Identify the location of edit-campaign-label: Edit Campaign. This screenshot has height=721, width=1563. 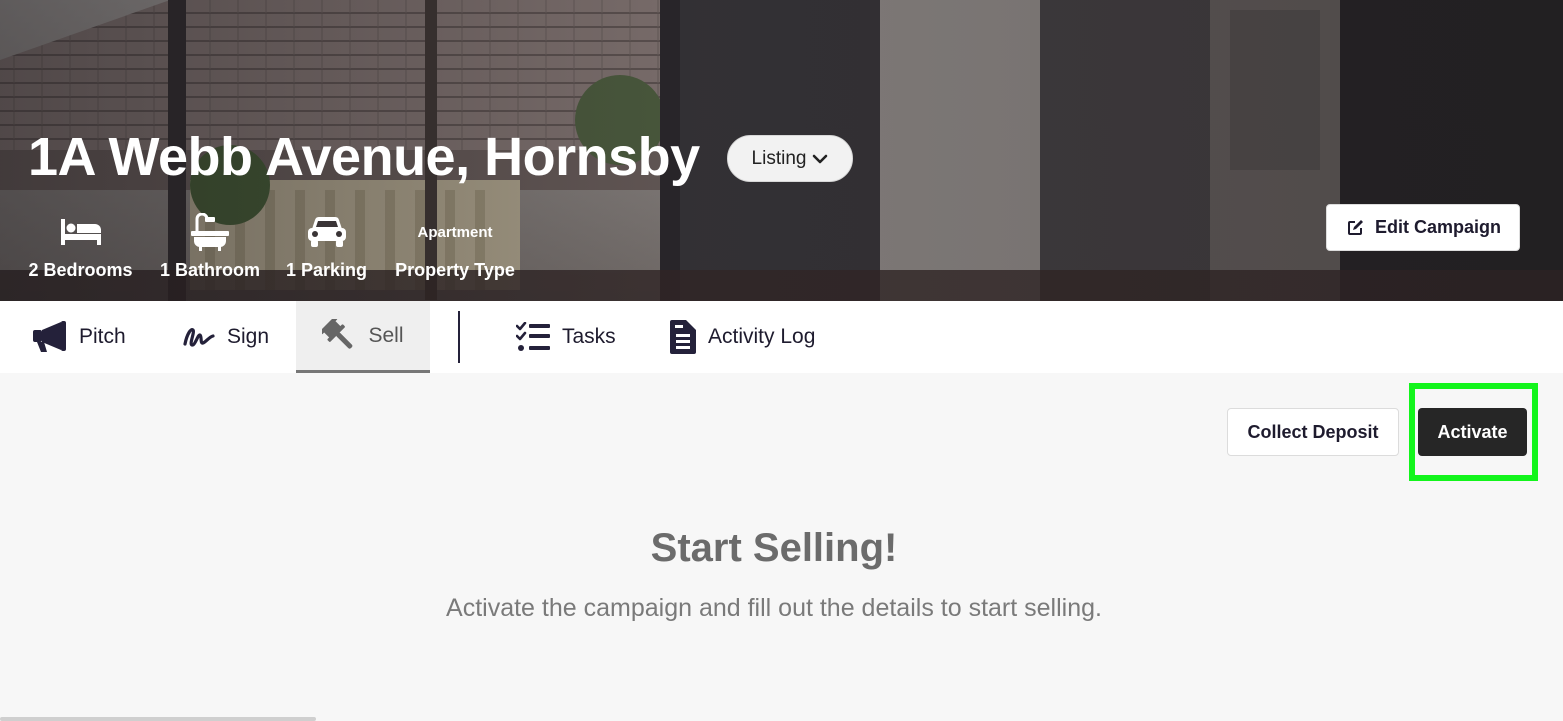
(1437, 227).